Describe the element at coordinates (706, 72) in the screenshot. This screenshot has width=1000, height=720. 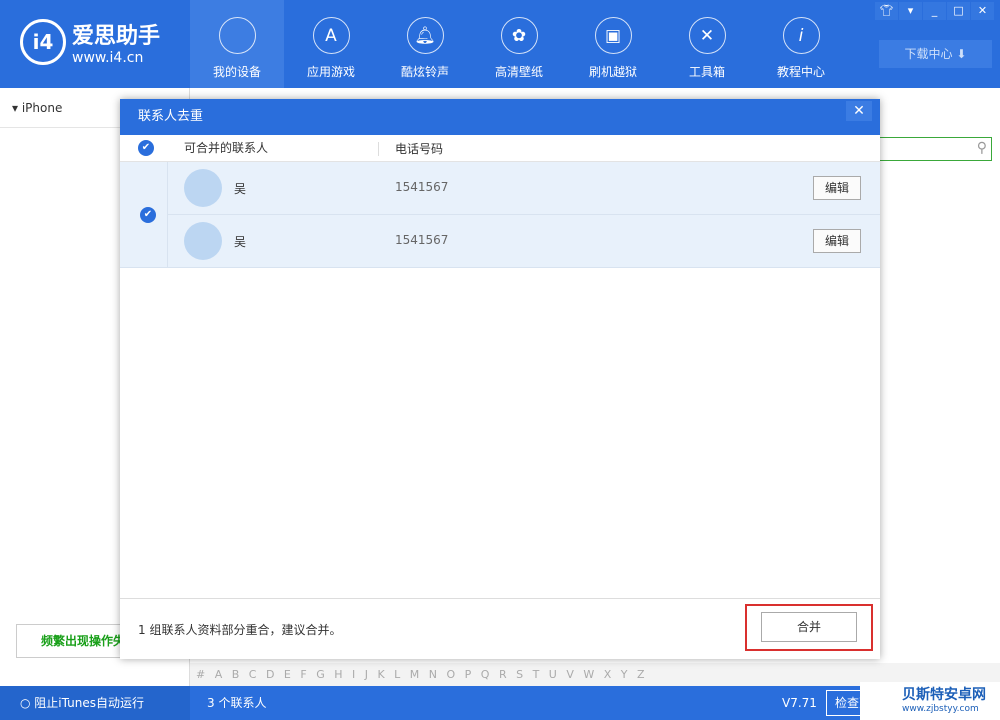
I see `nav-label: 工具箱` at that location.